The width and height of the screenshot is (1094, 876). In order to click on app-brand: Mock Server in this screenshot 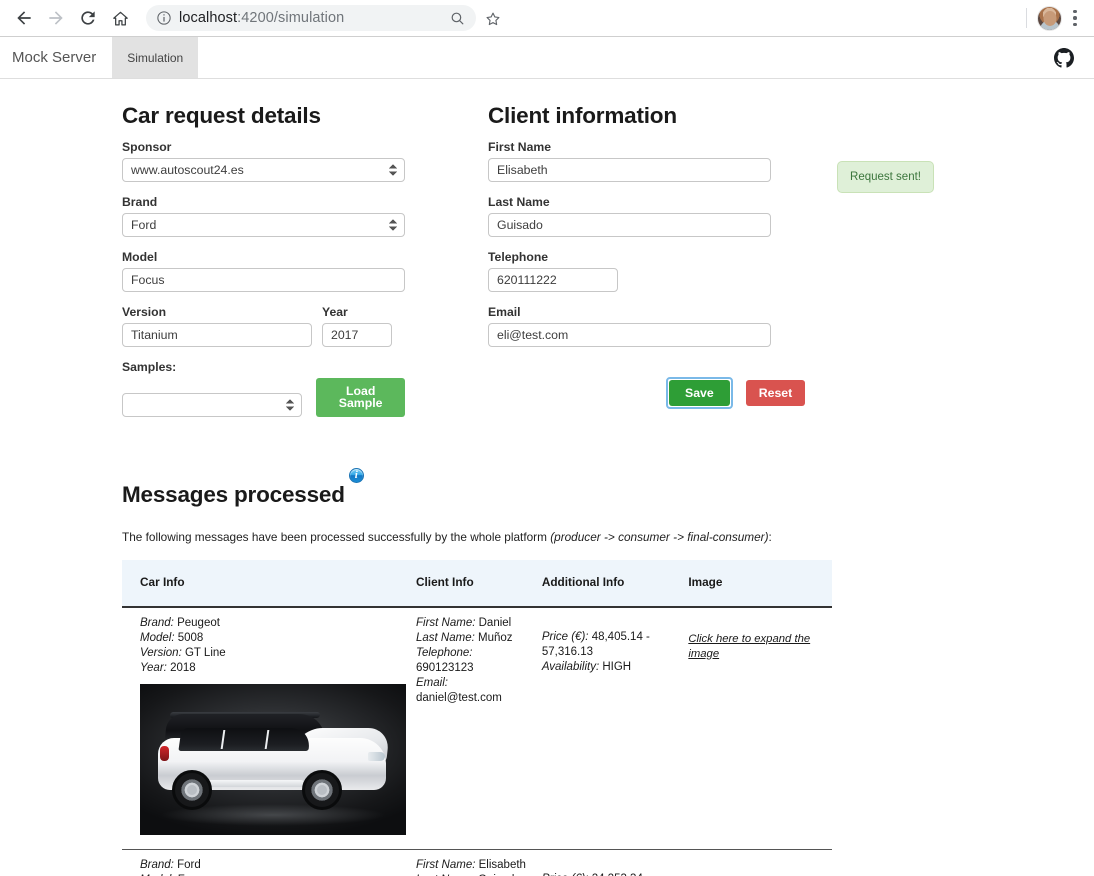, I will do `click(56, 57)`.